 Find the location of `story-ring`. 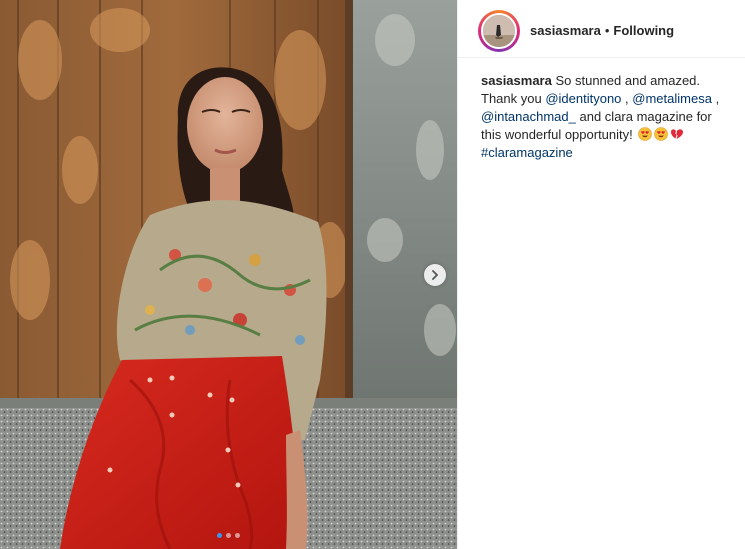

story-ring is located at coordinates (499, 30).